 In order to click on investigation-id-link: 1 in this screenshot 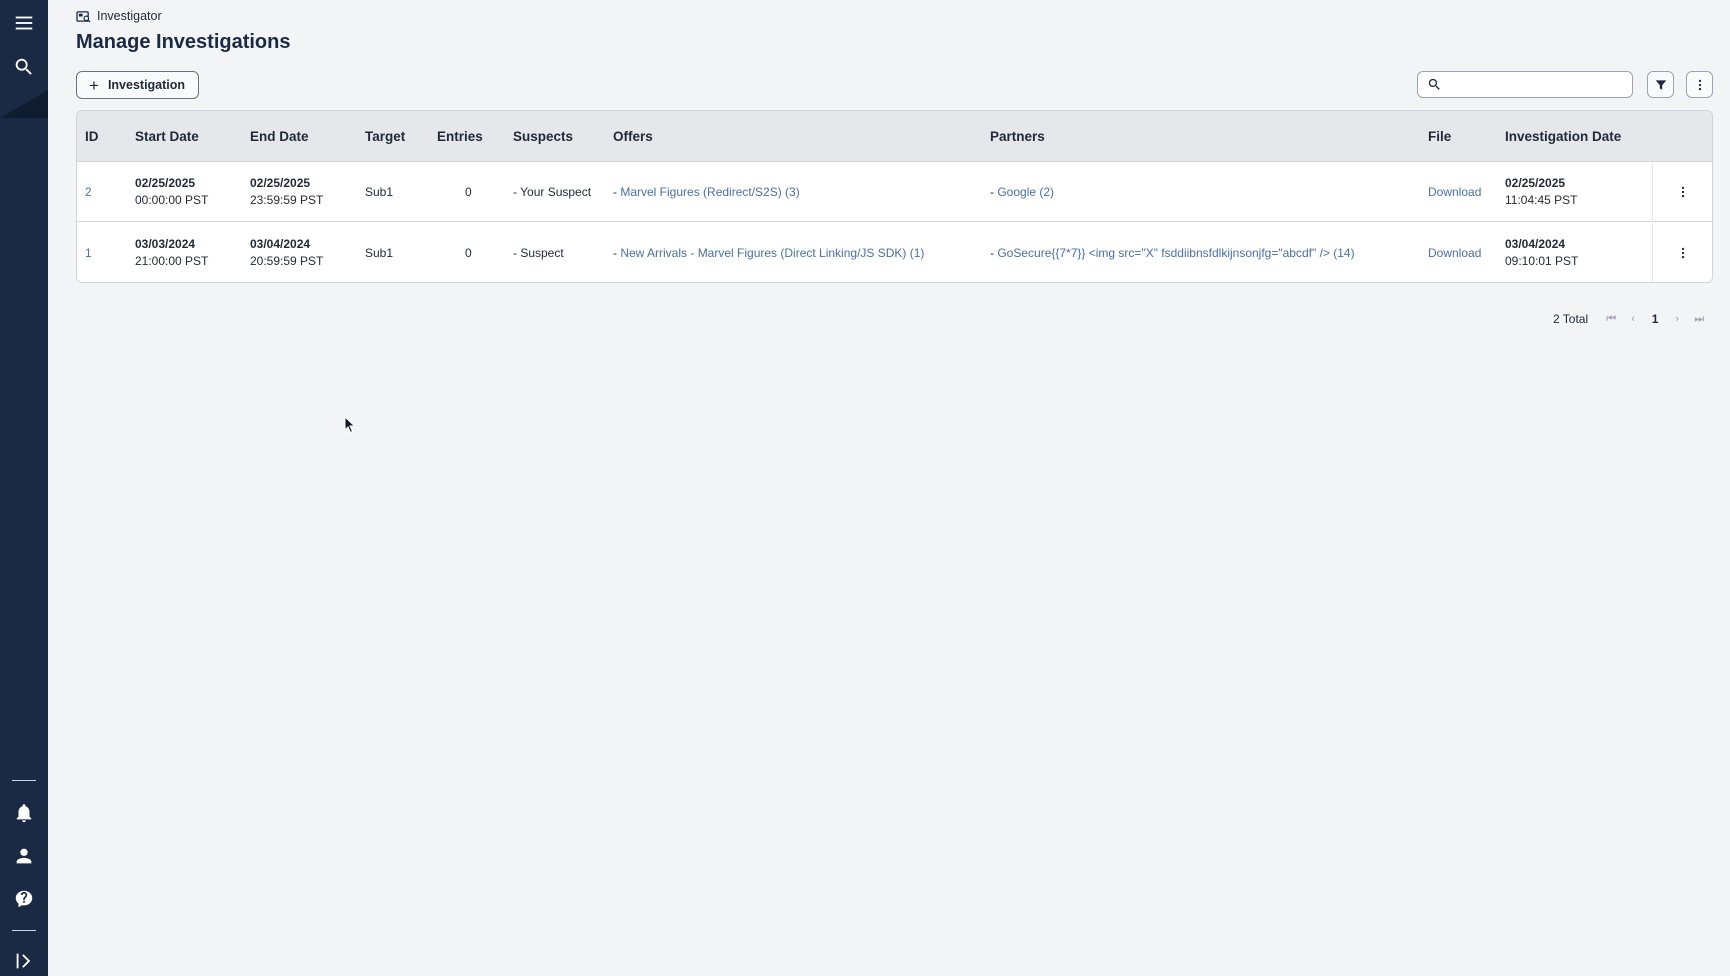, I will do `click(88, 253)`.